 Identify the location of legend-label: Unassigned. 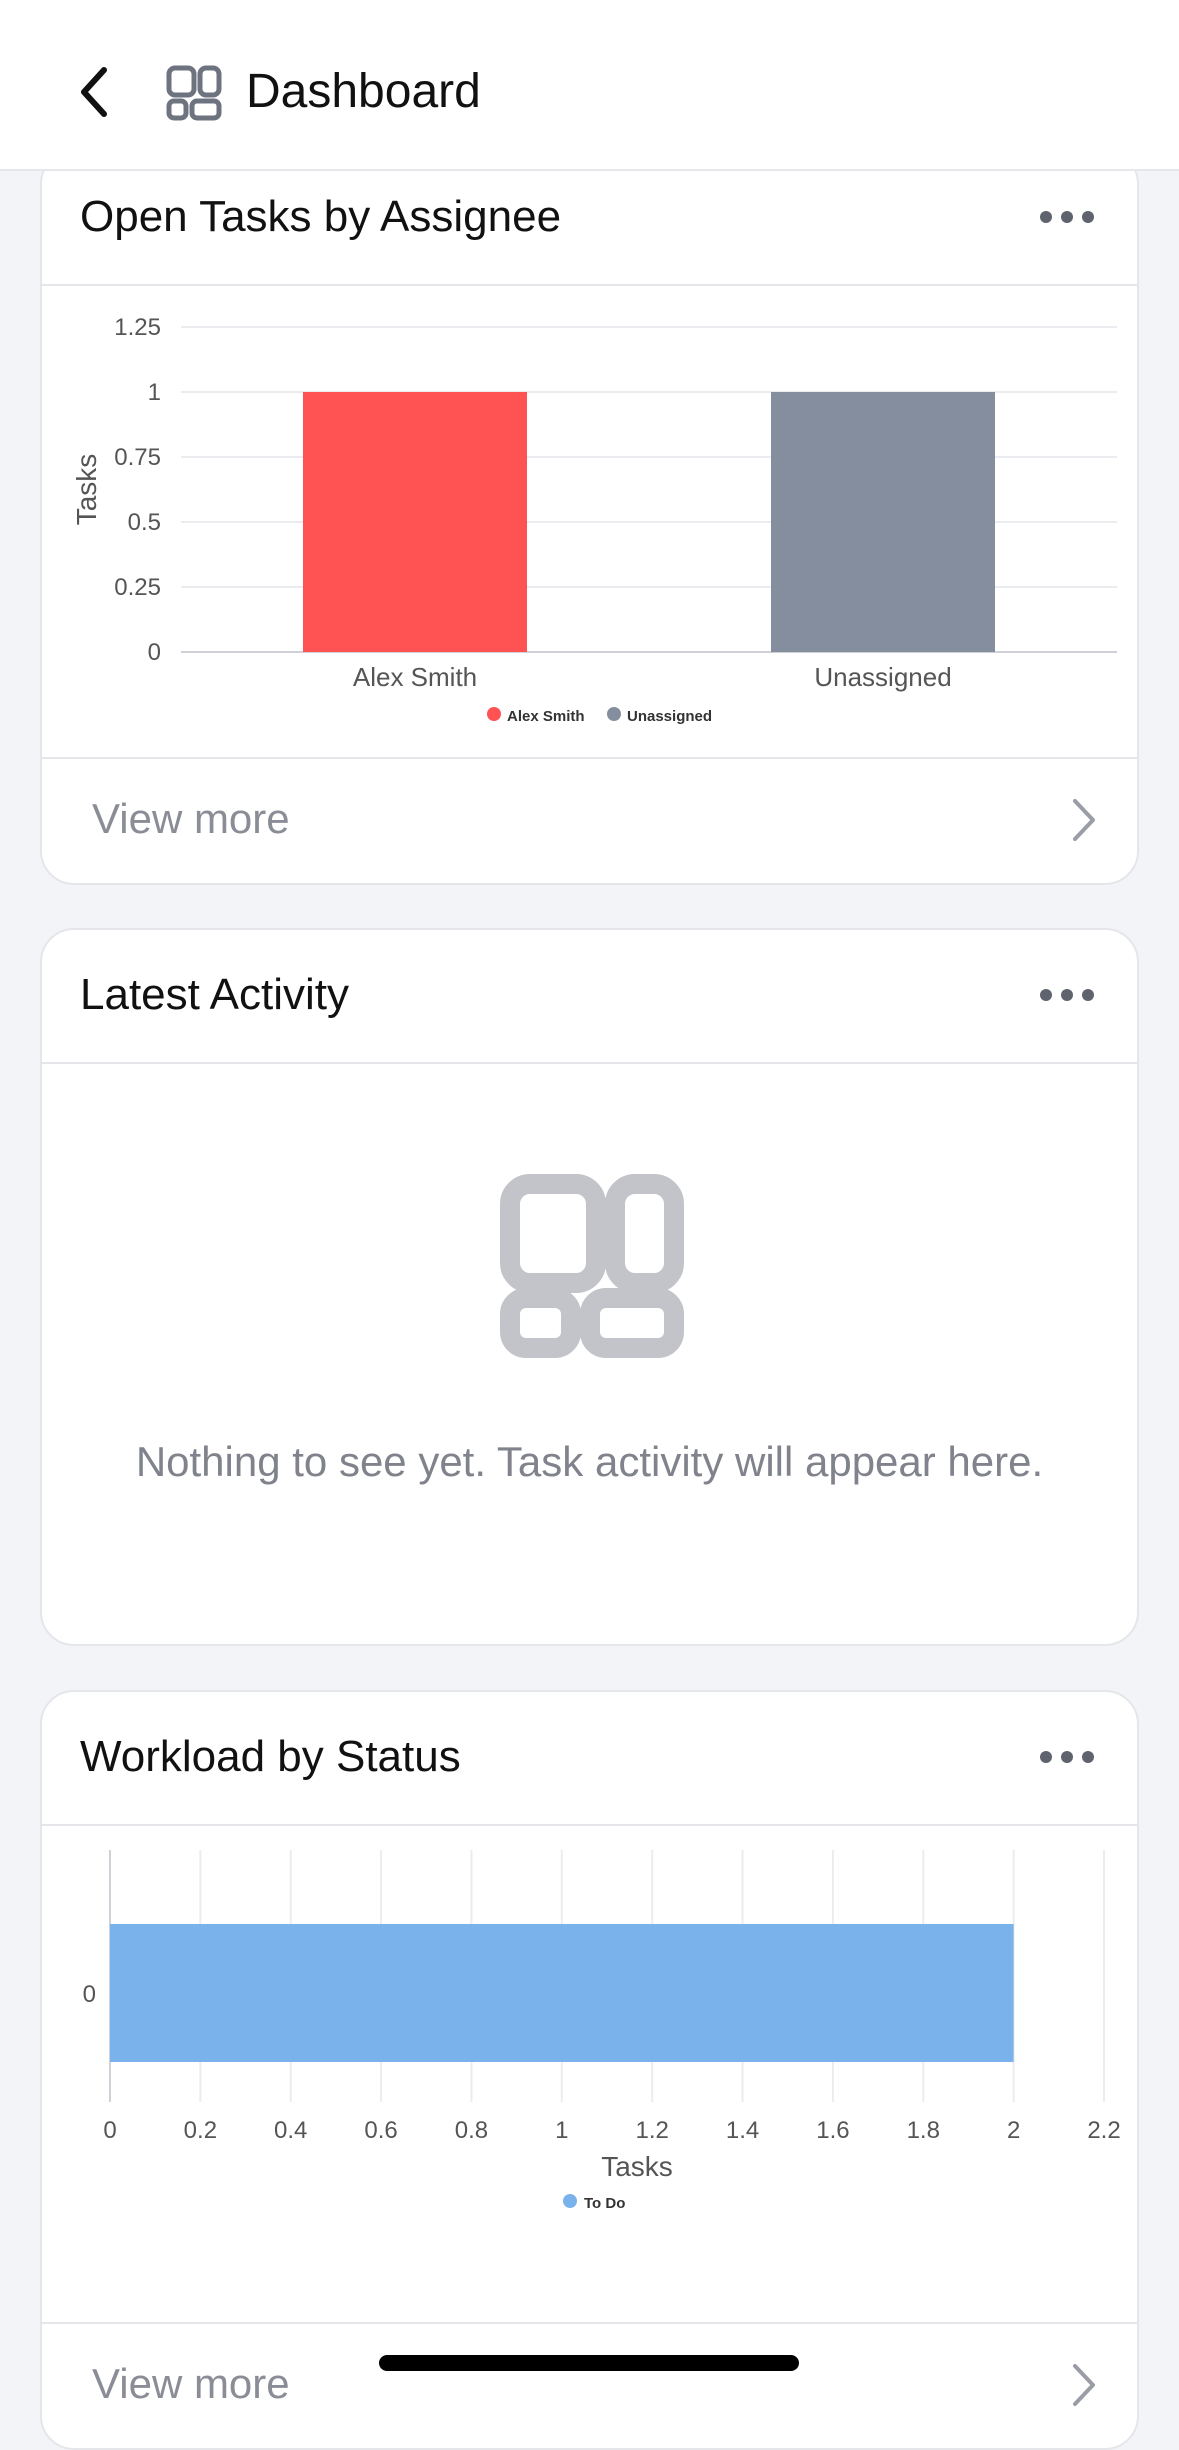
(669, 716).